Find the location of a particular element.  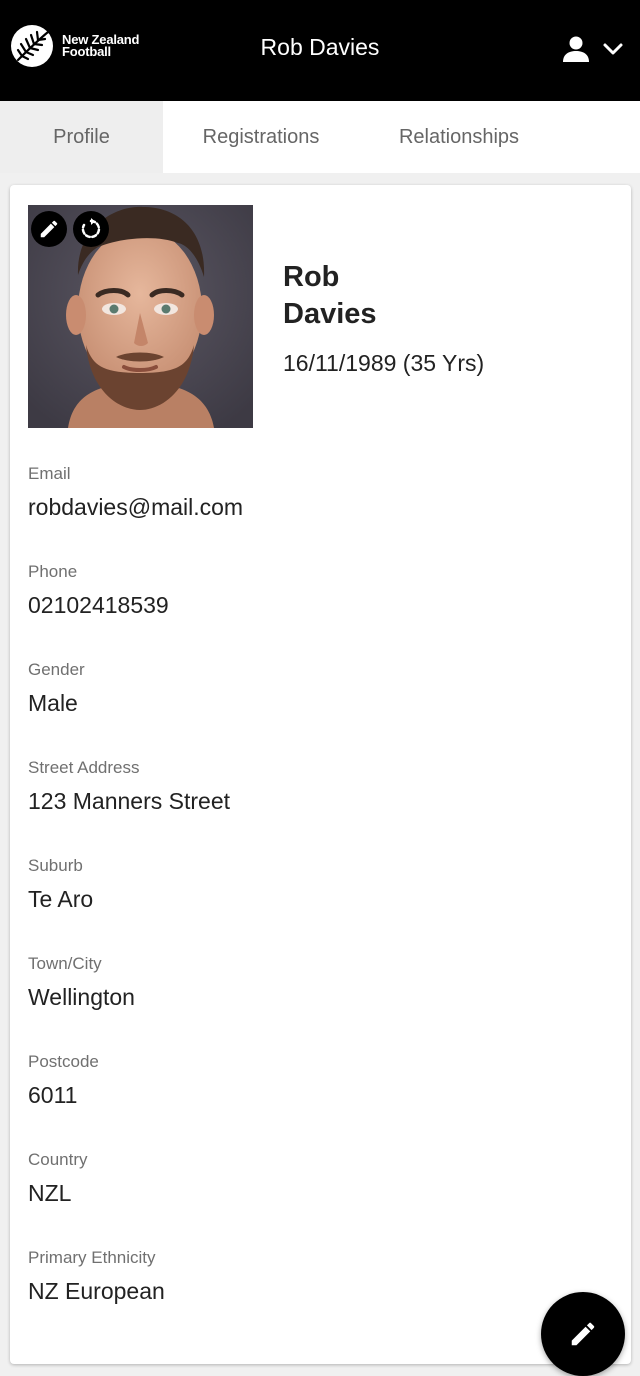

first-name: Rob is located at coordinates (311, 277).